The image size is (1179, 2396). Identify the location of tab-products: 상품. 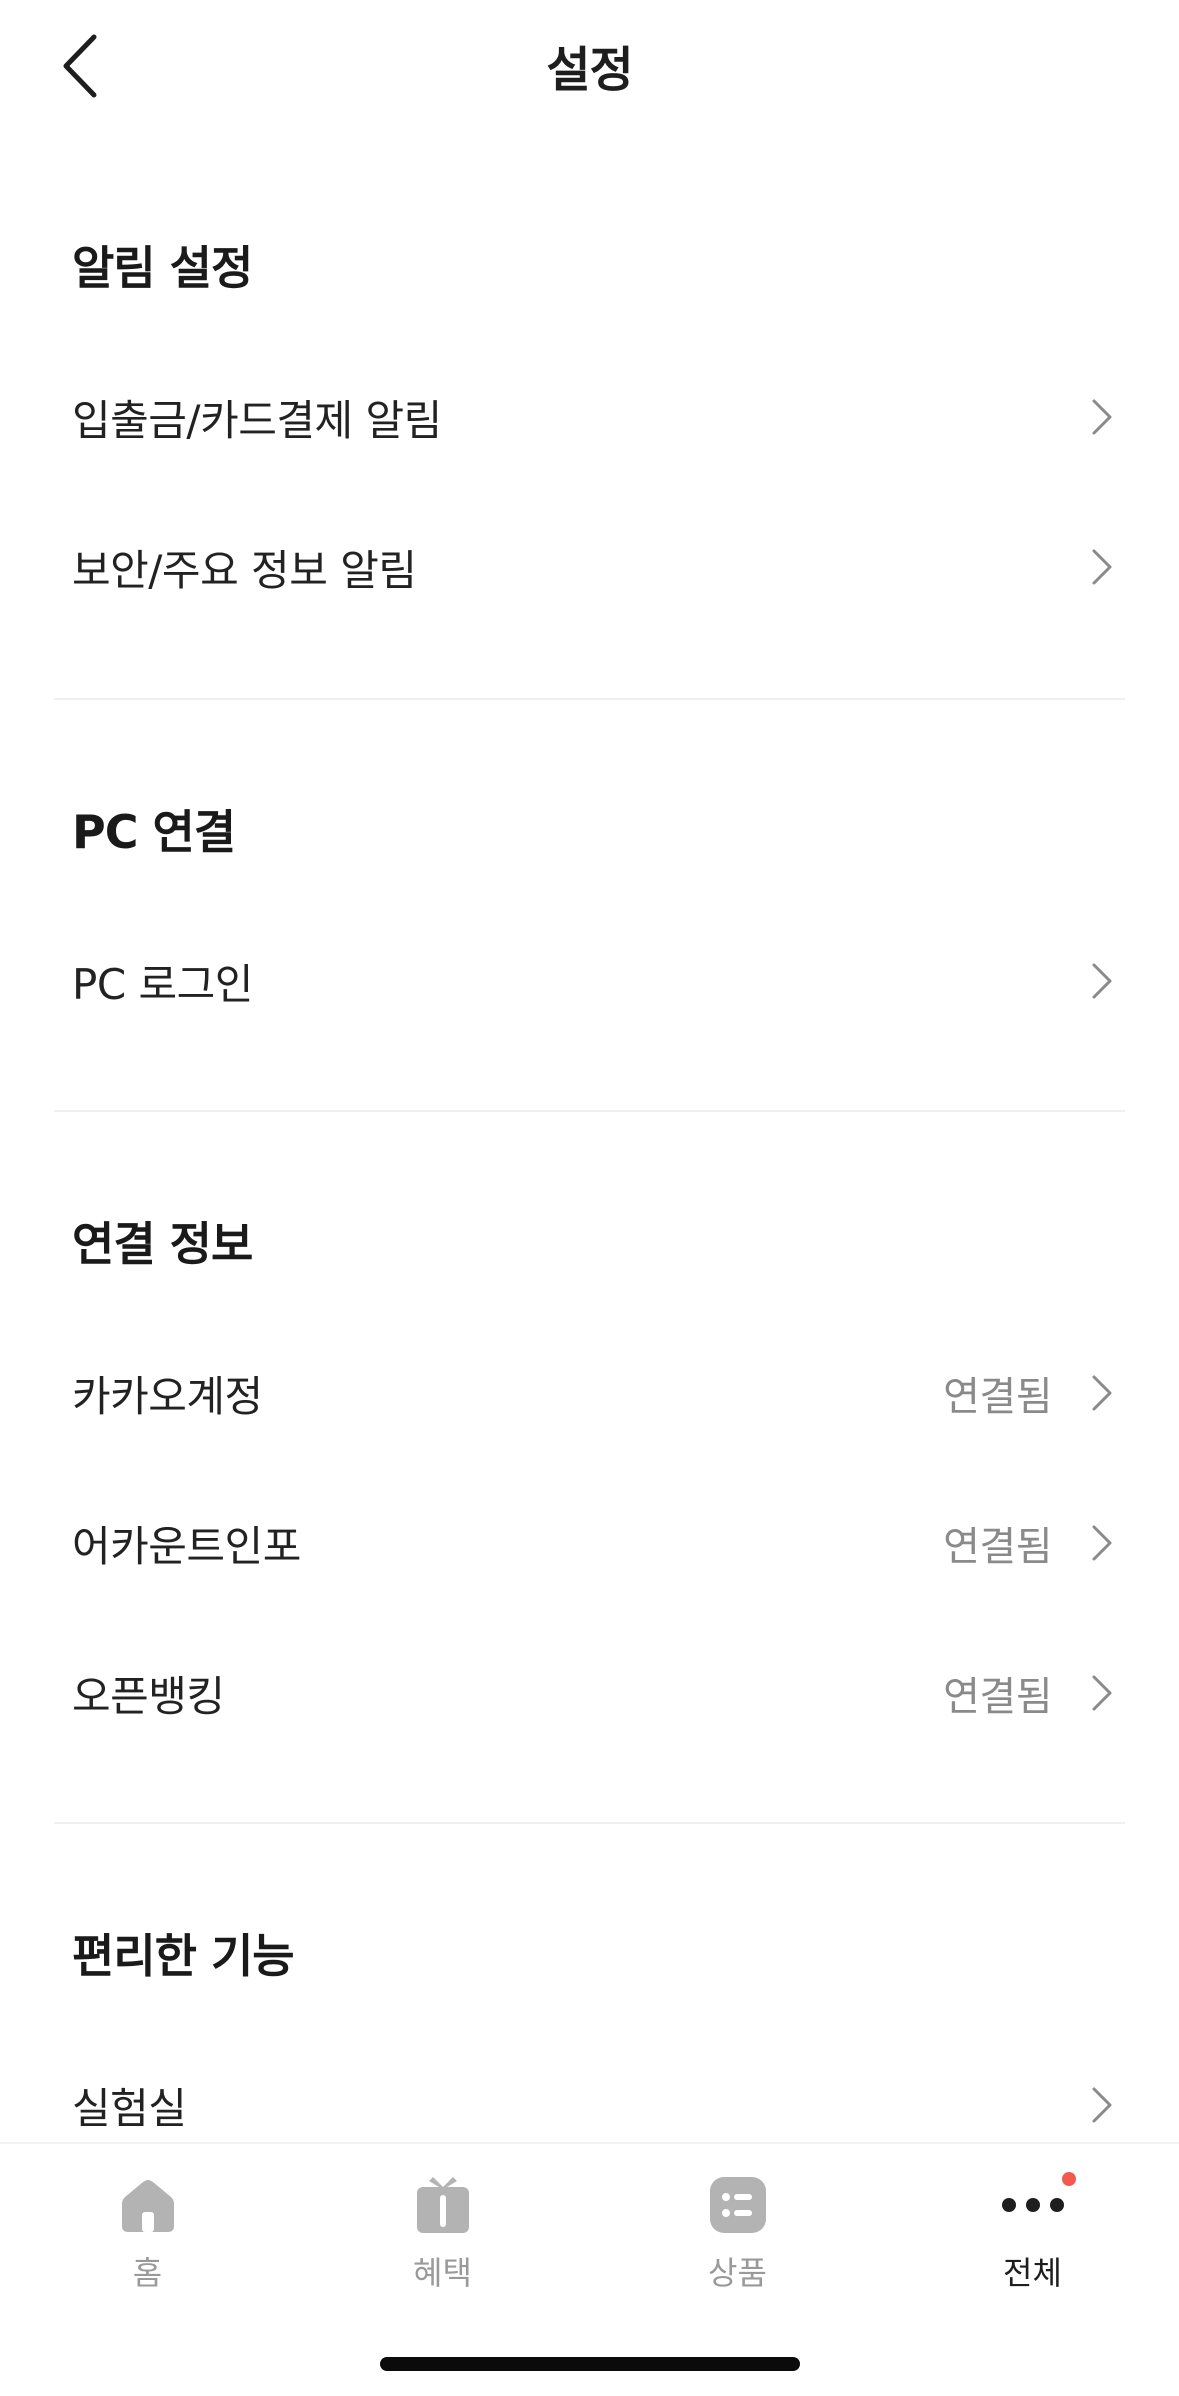
(737, 2224).